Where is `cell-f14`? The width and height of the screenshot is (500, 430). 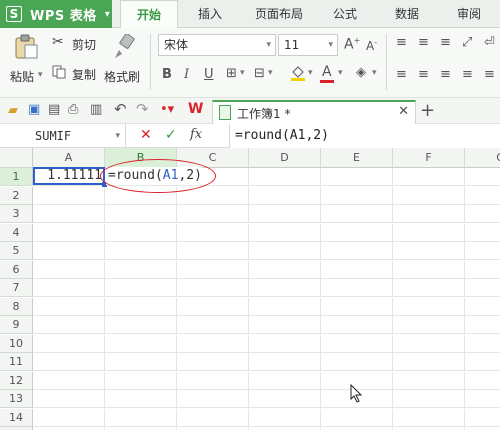
cell-f14 is located at coordinates (429, 417).